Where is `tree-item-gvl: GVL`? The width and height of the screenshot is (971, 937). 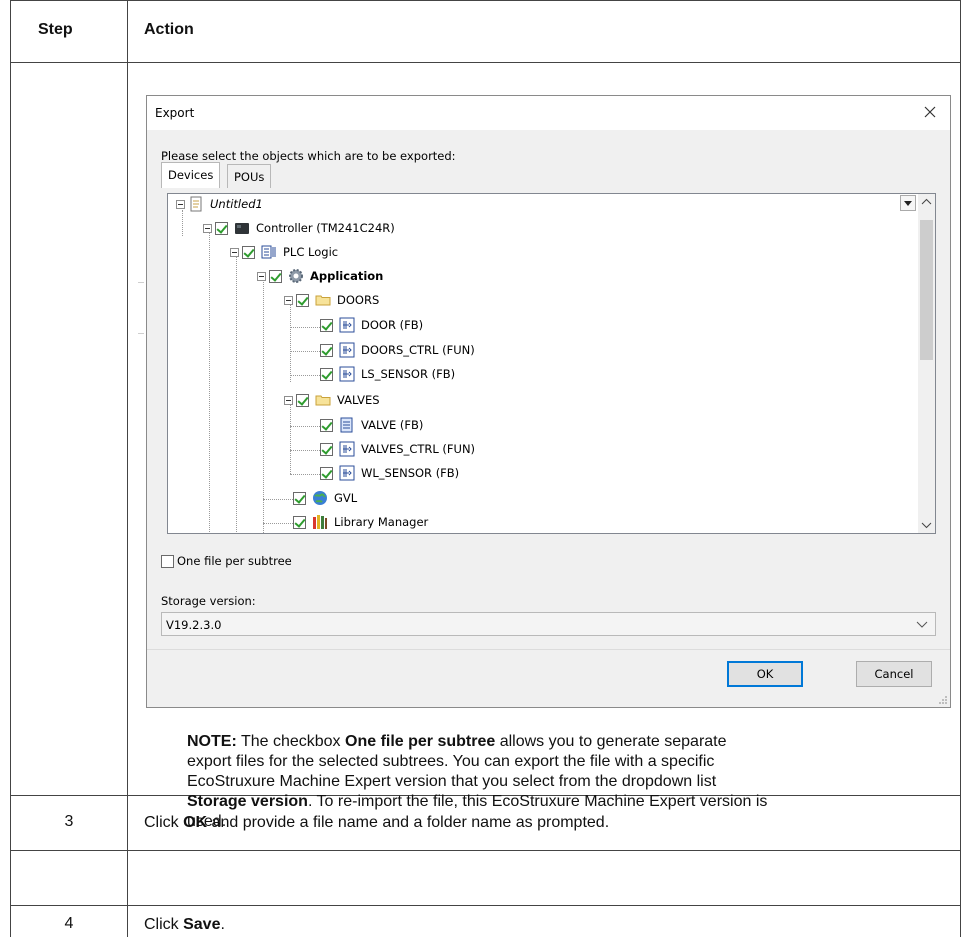
tree-item-gvl: GVL is located at coordinates (325, 498).